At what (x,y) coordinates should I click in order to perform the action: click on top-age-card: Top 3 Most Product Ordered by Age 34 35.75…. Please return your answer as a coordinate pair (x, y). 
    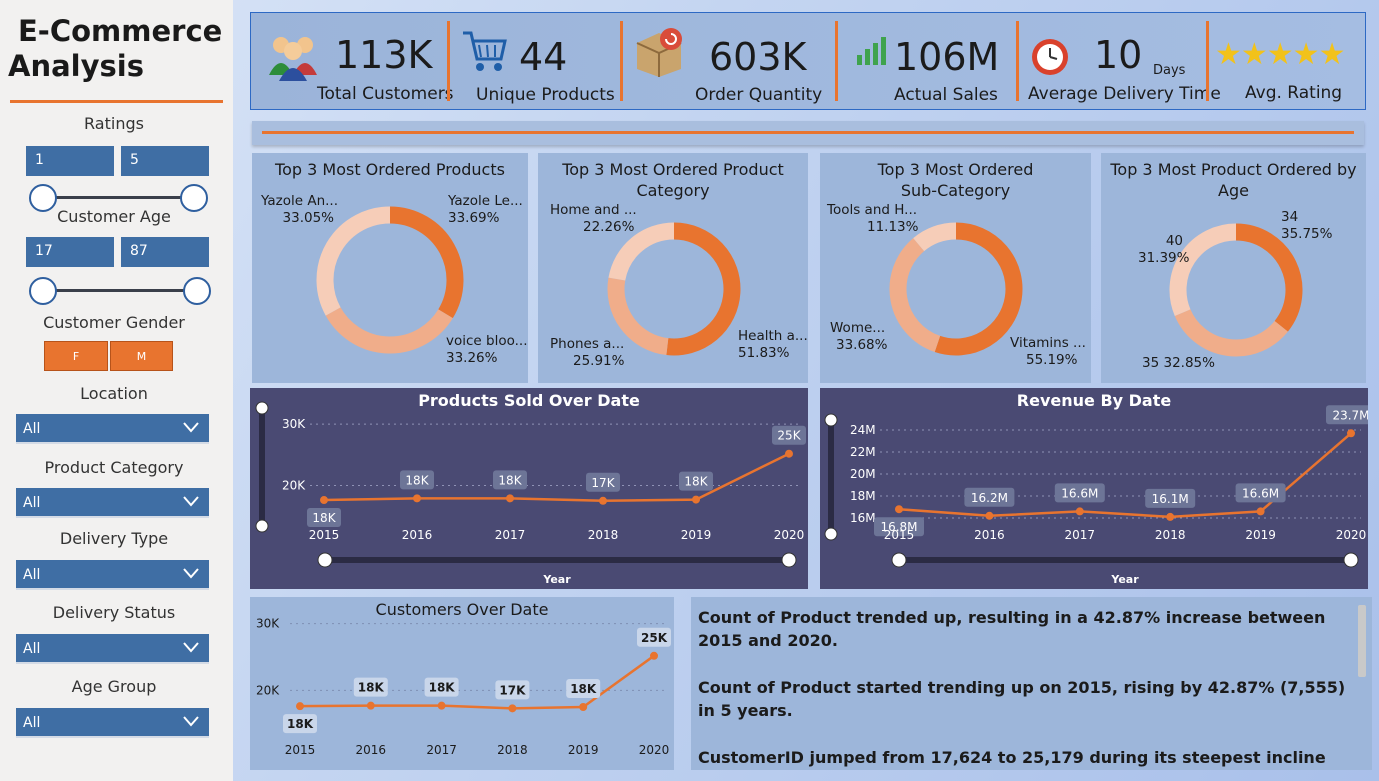
    Looking at the image, I should click on (1233, 268).